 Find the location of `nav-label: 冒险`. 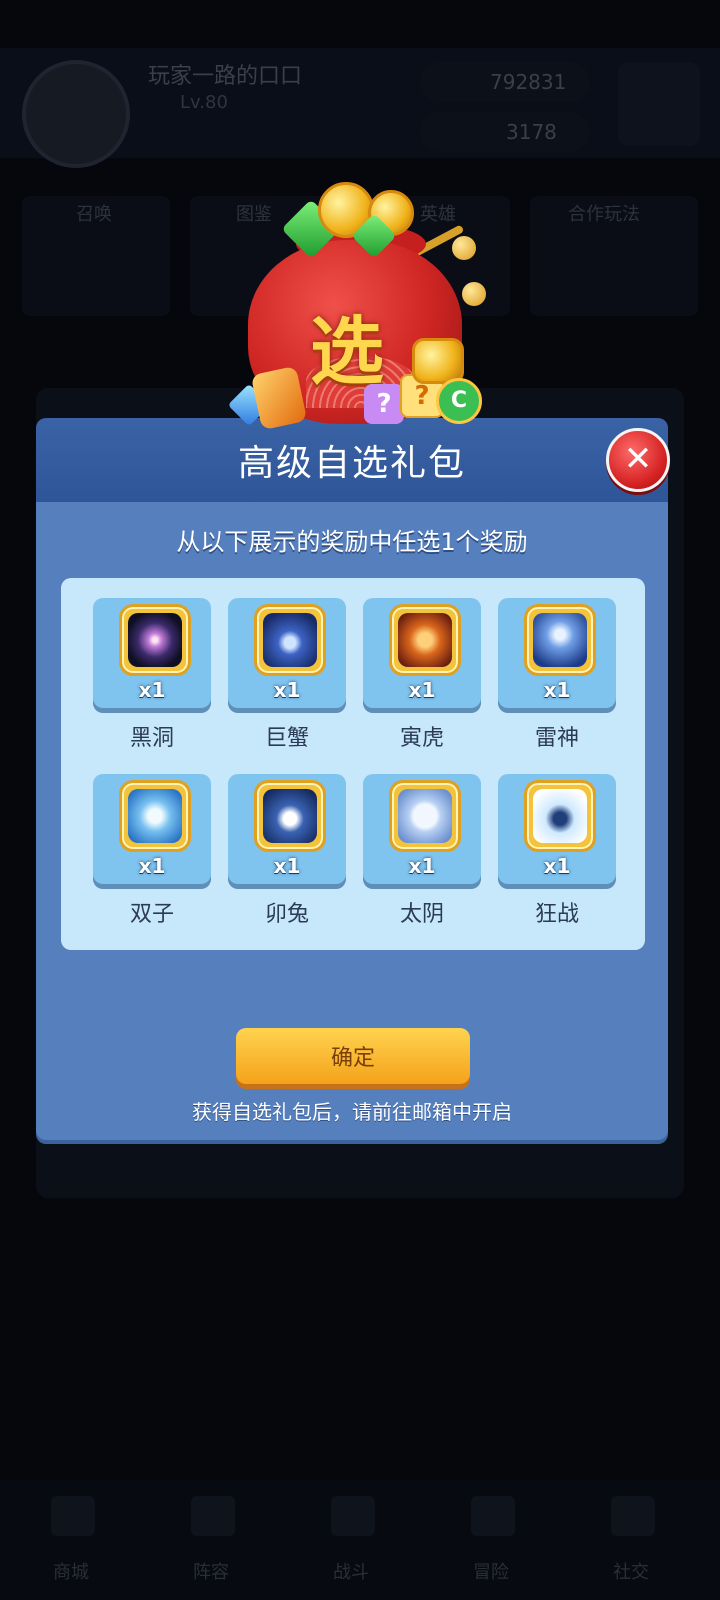

nav-label: 冒险 is located at coordinates (491, 1572).